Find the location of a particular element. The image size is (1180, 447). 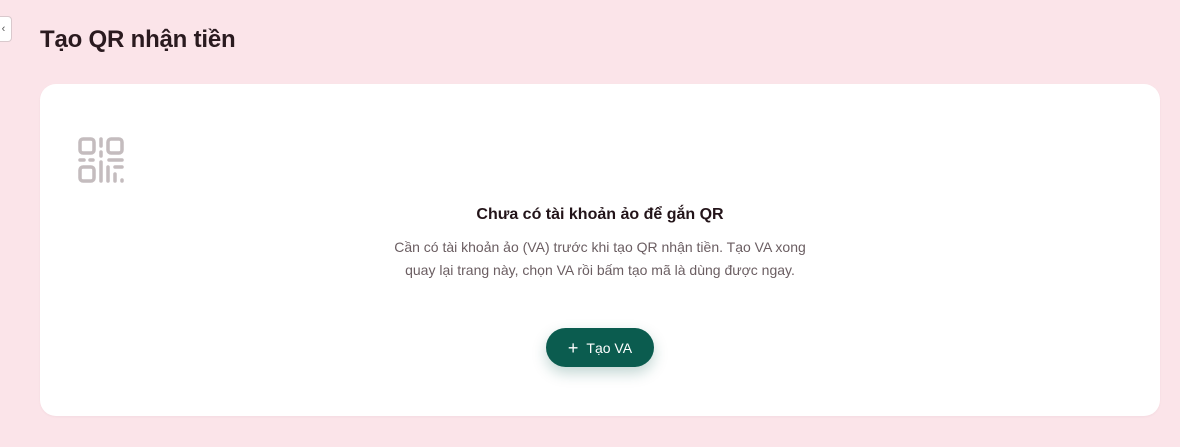

chevron-left-icon: ‹ is located at coordinates (3, 29).